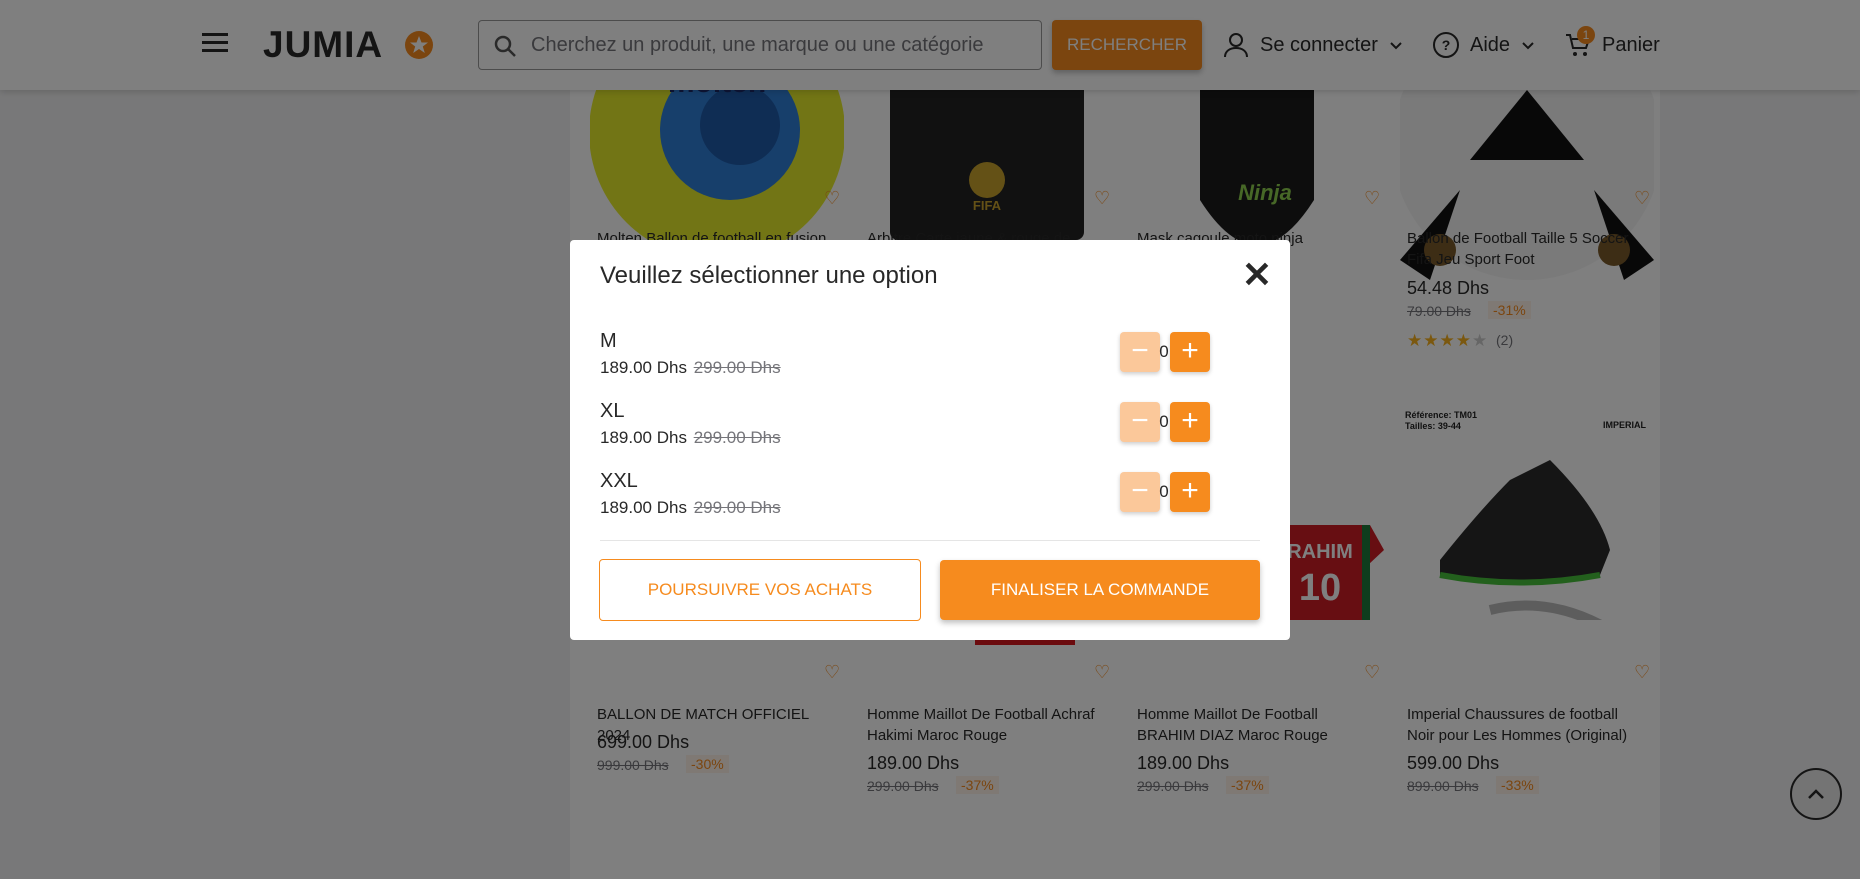 The width and height of the screenshot is (1860, 879). I want to click on continue-shopping-button: POURSUIVRE VOS ACHATS, so click(760, 590).